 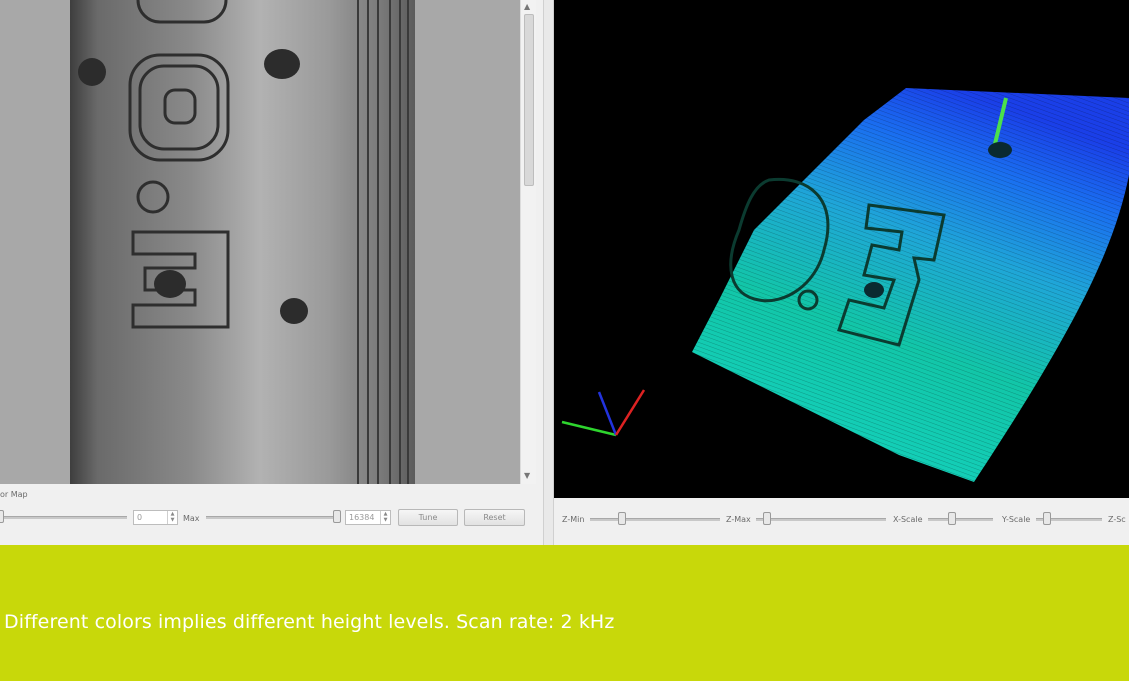 I want to click on z-scale-label: Z-Sc, so click(x=1117, y=519).